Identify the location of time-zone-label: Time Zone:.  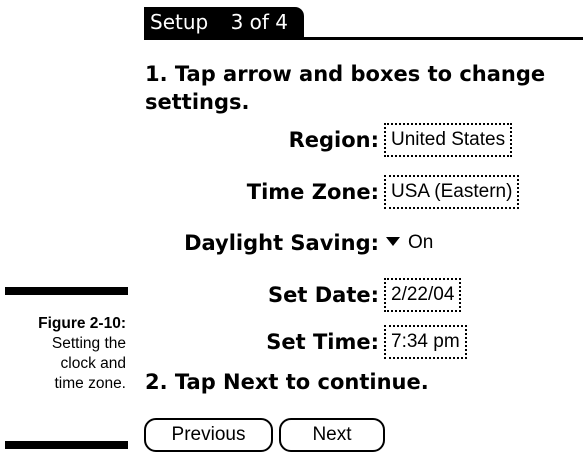
(312, 192).